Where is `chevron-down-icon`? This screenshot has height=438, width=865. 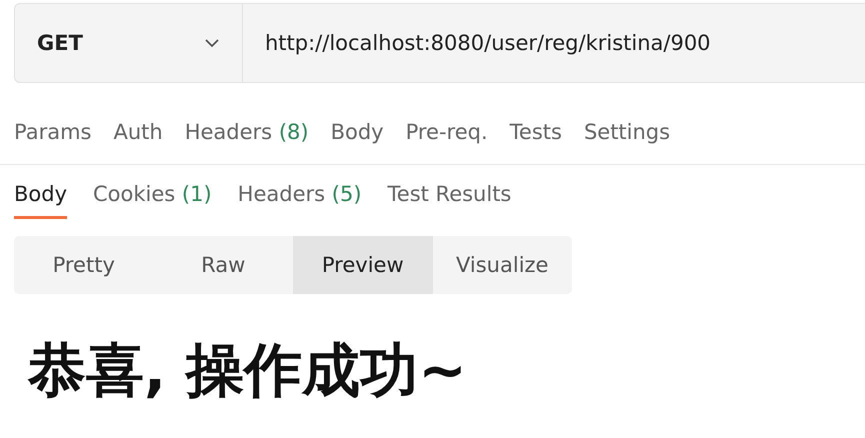
chevron-down-icon is located at coordinates (212, 43).